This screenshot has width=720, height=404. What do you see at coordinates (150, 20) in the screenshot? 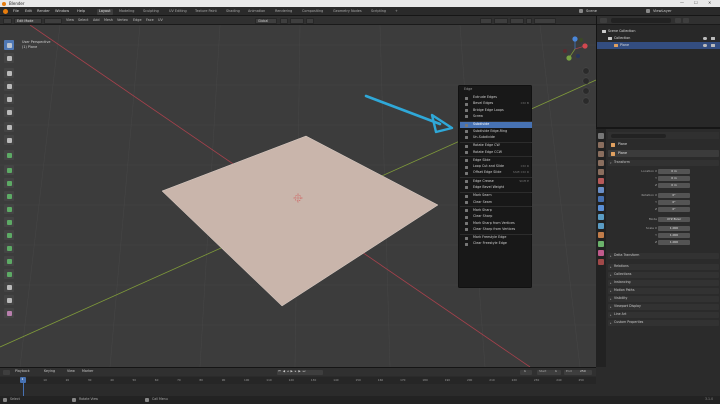
I see `header-menu-face: Face` at bounding box center [150, 20].